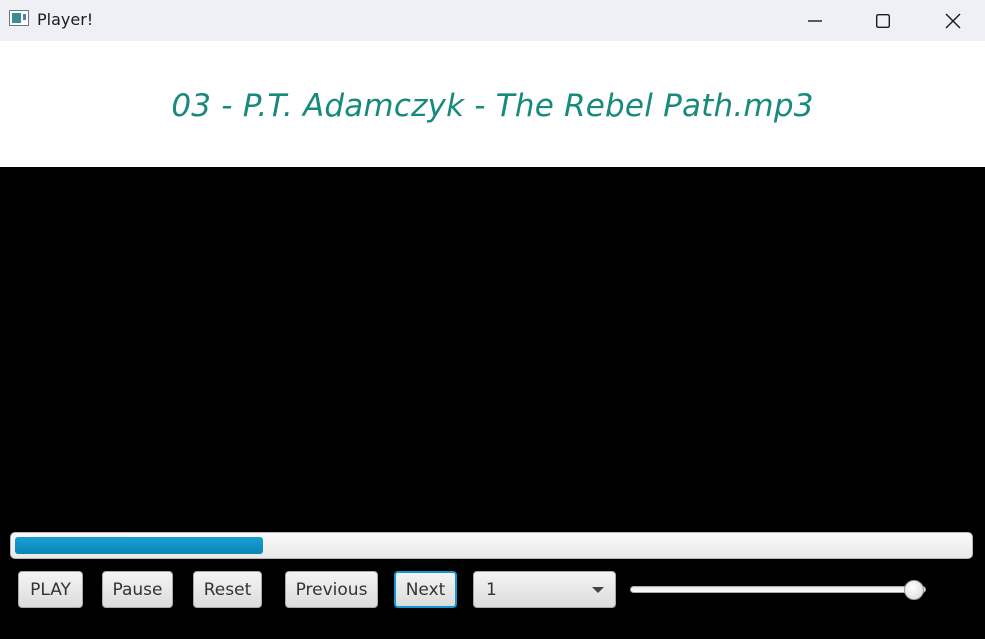 The width and height of the screenshot is (985, 639). What do you see at coordinates (137, 589) in the screenshot?
I see `pause-button: Pause` at bounding box center [137, 589].